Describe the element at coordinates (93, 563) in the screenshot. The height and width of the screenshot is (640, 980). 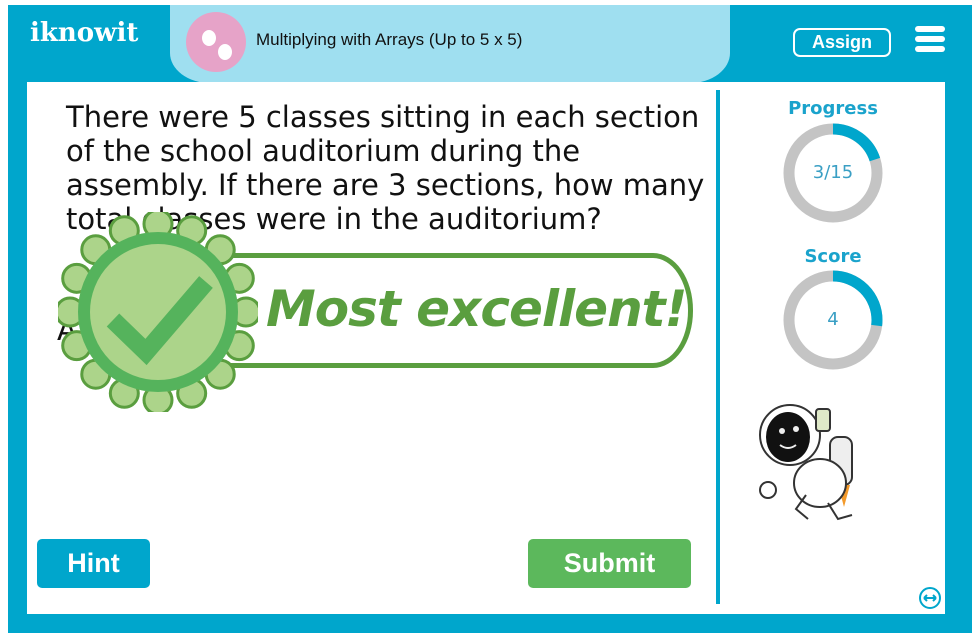
I see `hint-button: Hint` at that location.